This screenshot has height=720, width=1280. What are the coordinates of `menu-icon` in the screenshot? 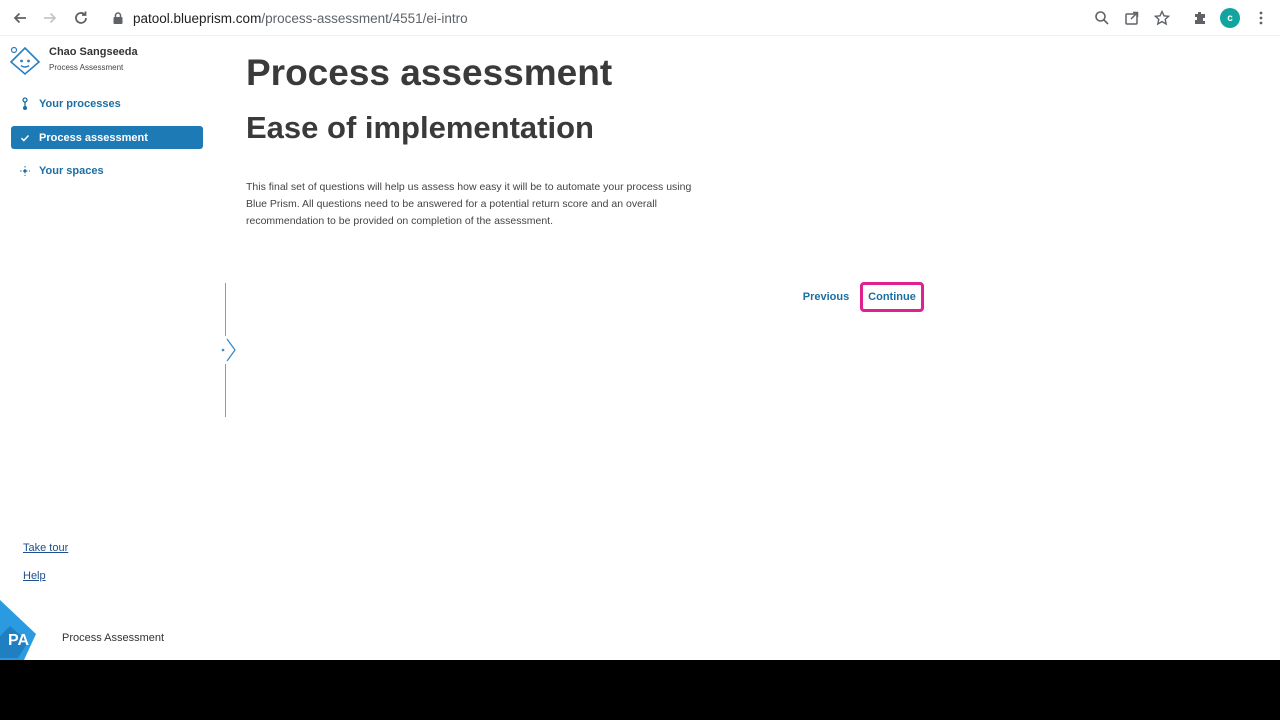 It's located at (1261, 18).